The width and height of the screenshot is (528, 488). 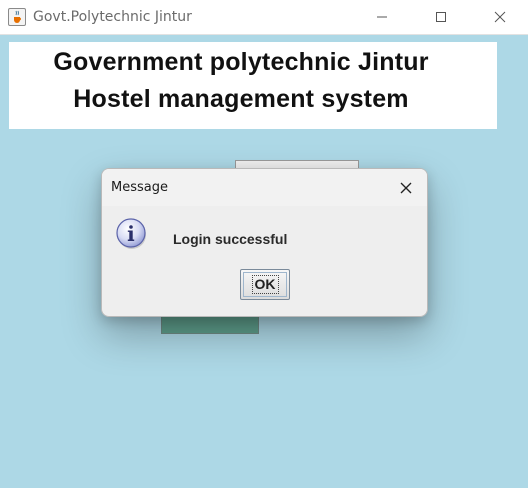 I want to click on info-icon, so click(x=131, y=233).